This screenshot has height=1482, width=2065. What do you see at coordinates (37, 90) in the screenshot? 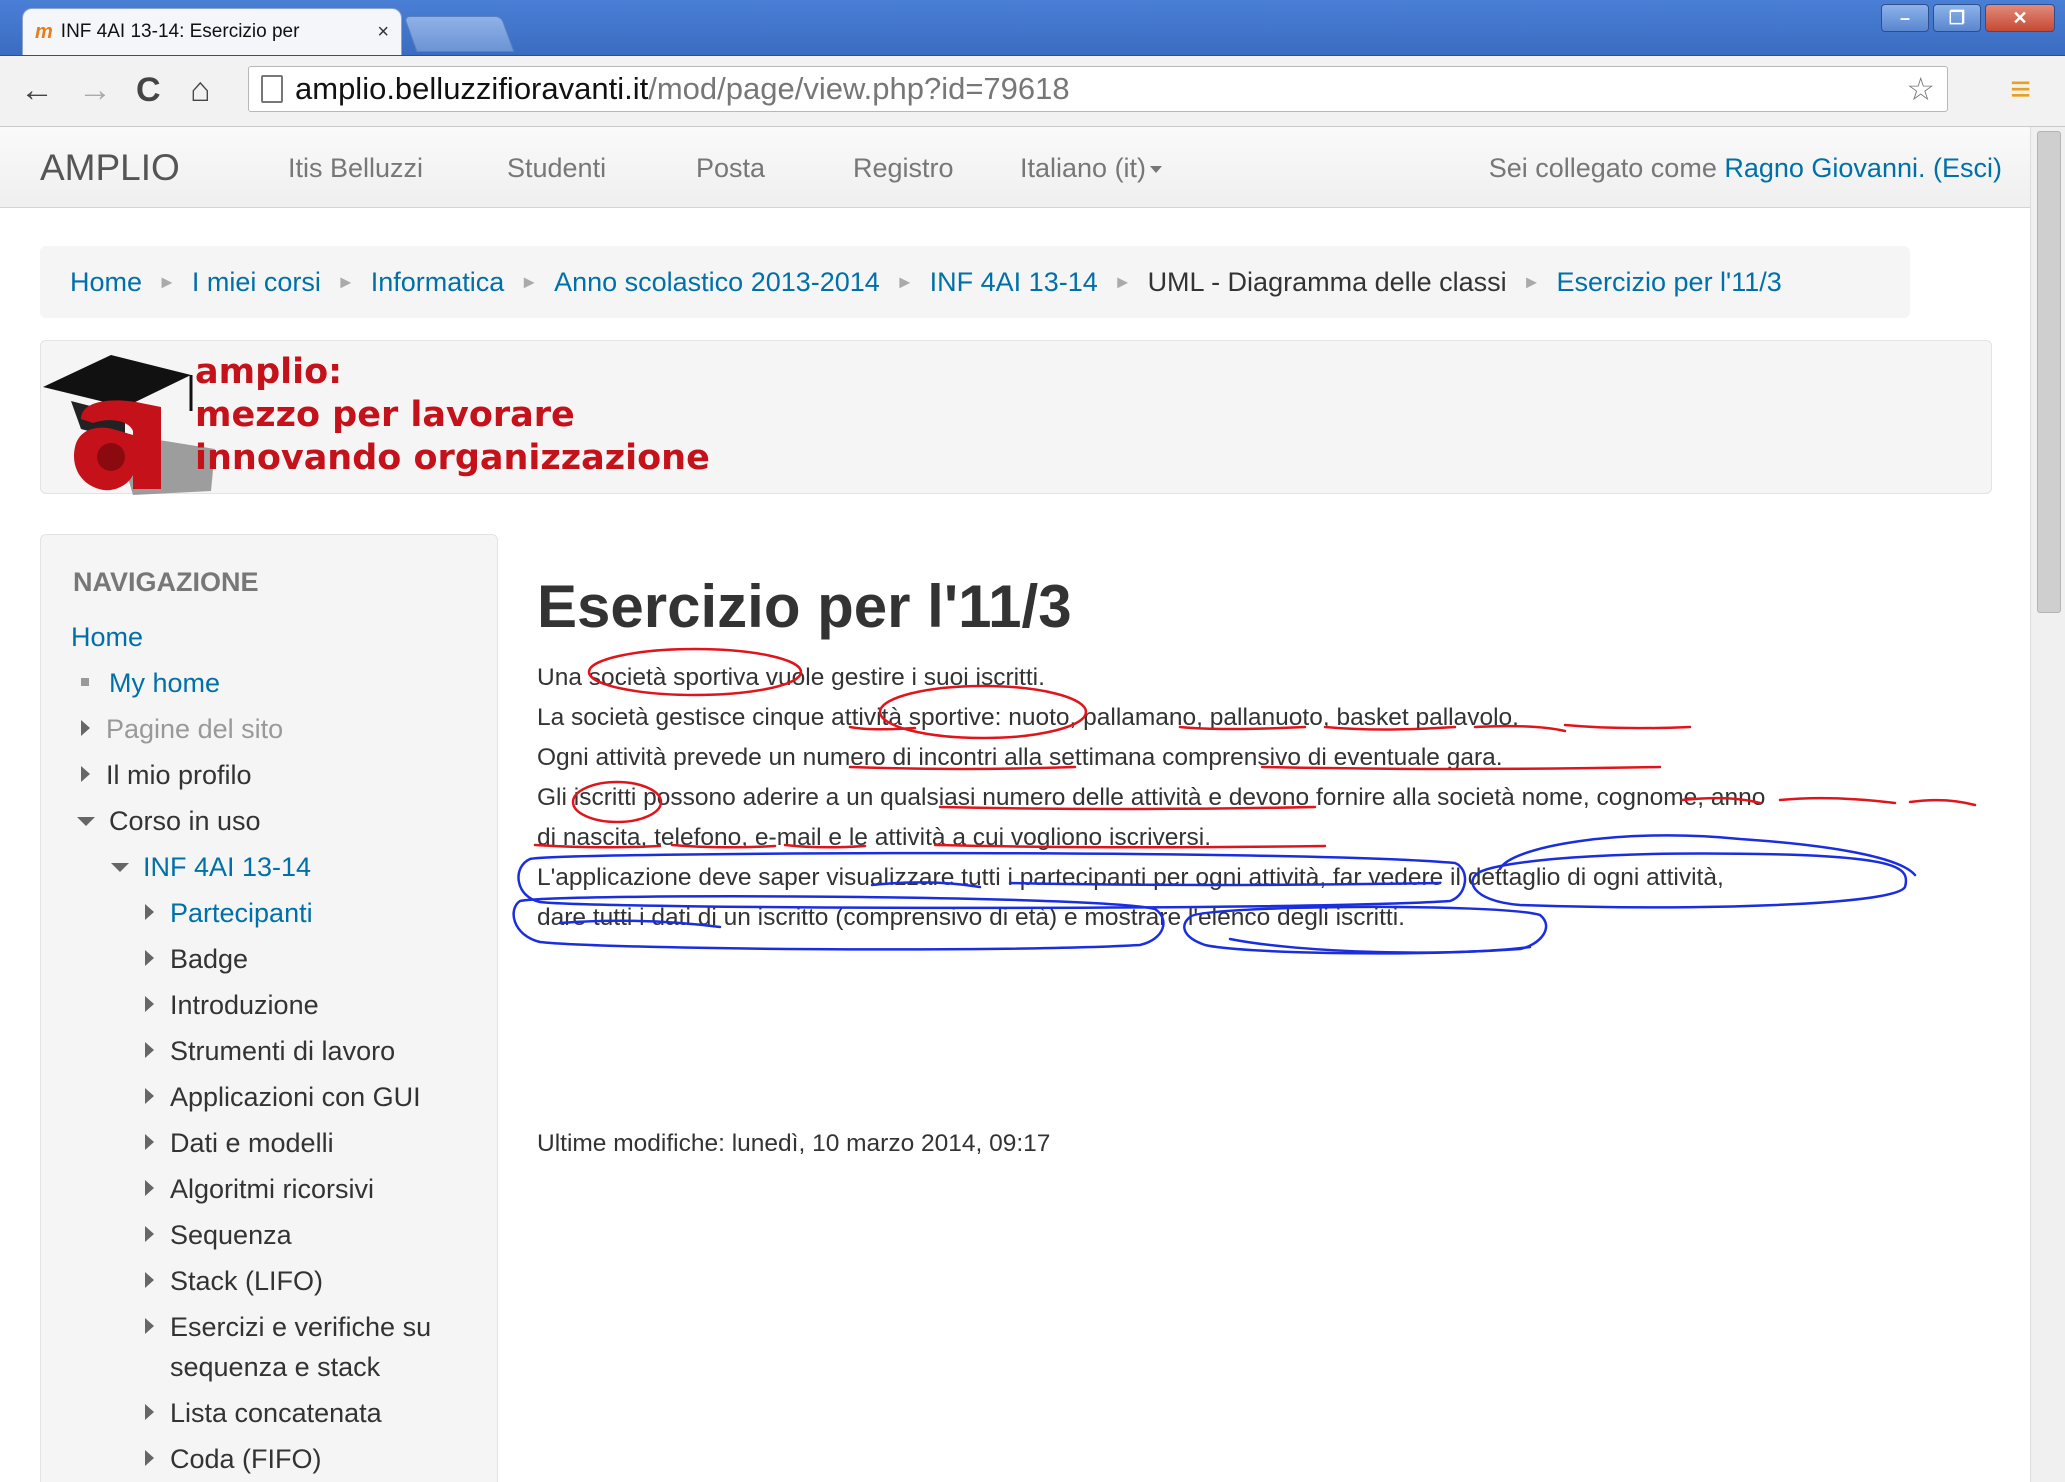
I see `back-icon: ←` at bounding box center [37, 90].